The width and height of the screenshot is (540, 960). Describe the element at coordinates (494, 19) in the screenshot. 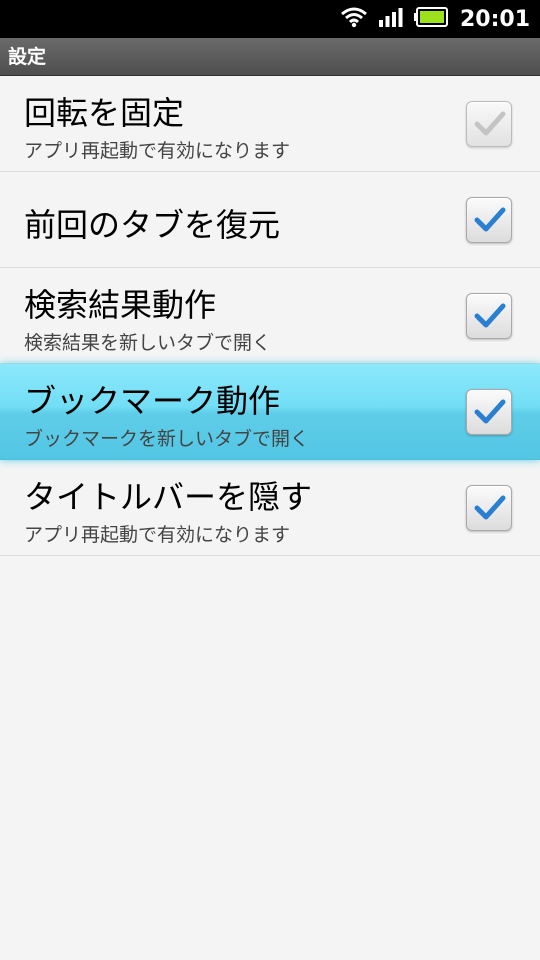

I see `status-time: 20:01` at that location.